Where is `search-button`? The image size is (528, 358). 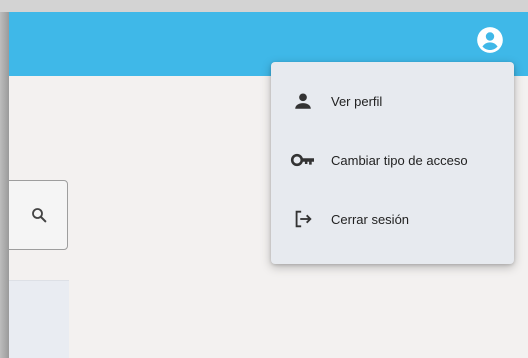
search-button is located at coordinates (39, 215).